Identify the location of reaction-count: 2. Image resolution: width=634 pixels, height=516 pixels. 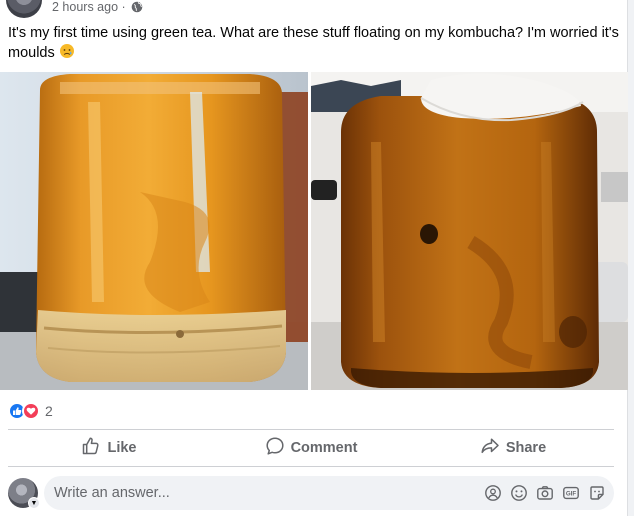
(49, 411).